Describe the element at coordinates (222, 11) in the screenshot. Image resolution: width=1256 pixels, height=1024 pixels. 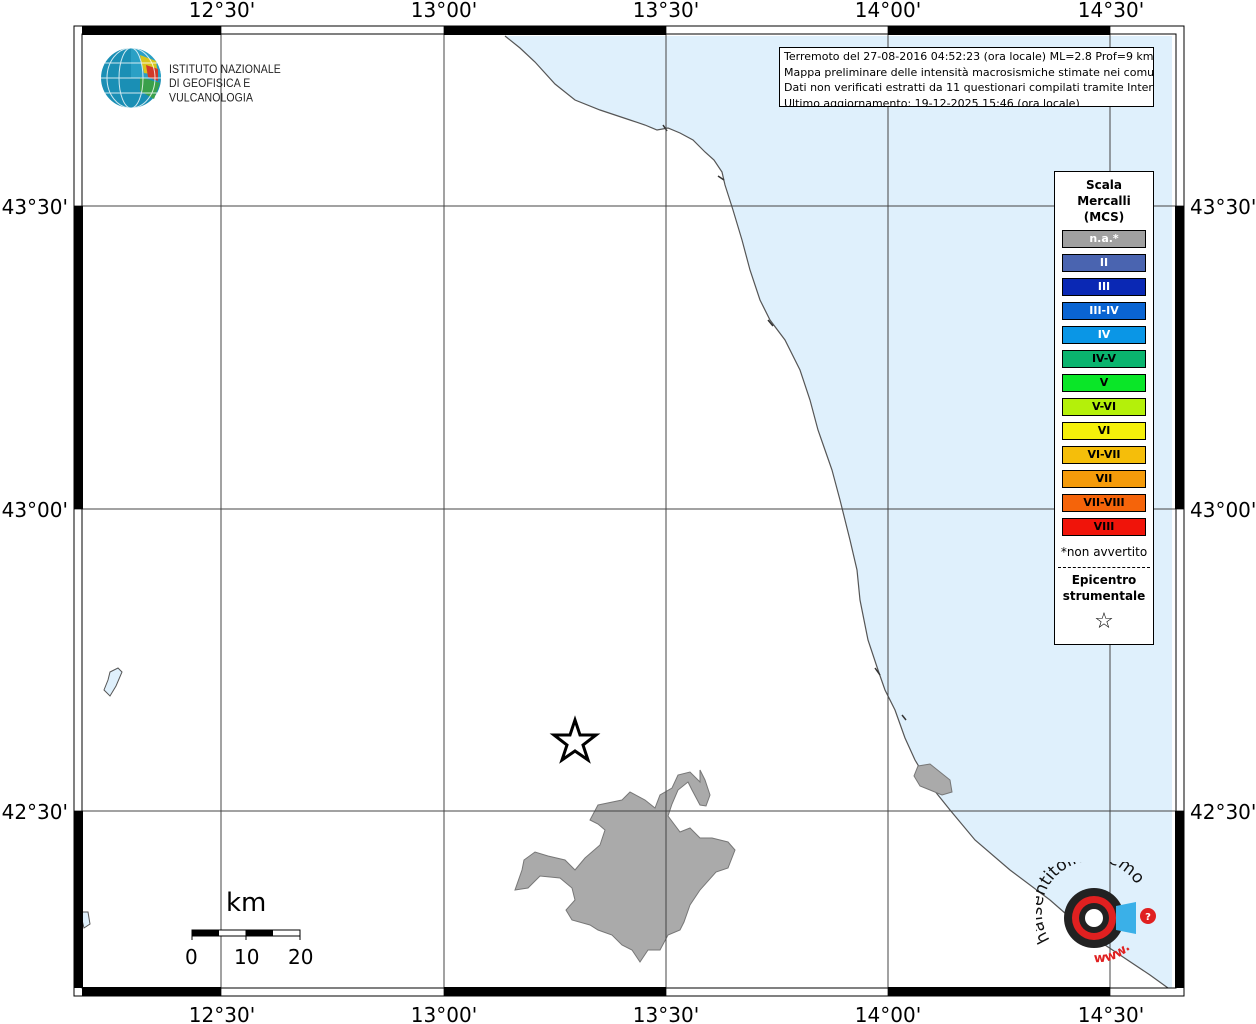
I see `lon-tick-top: 12°30'` at that location.